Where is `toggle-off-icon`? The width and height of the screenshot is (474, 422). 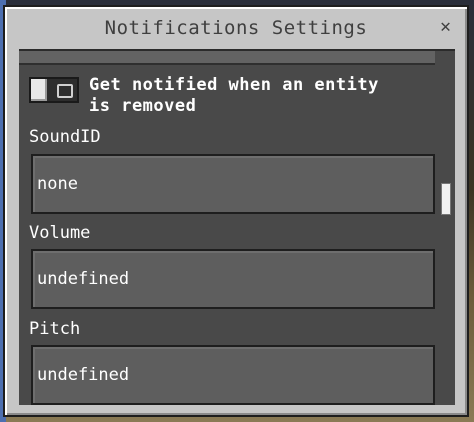 toggle-off-icon is located at coordinates (65, 91).